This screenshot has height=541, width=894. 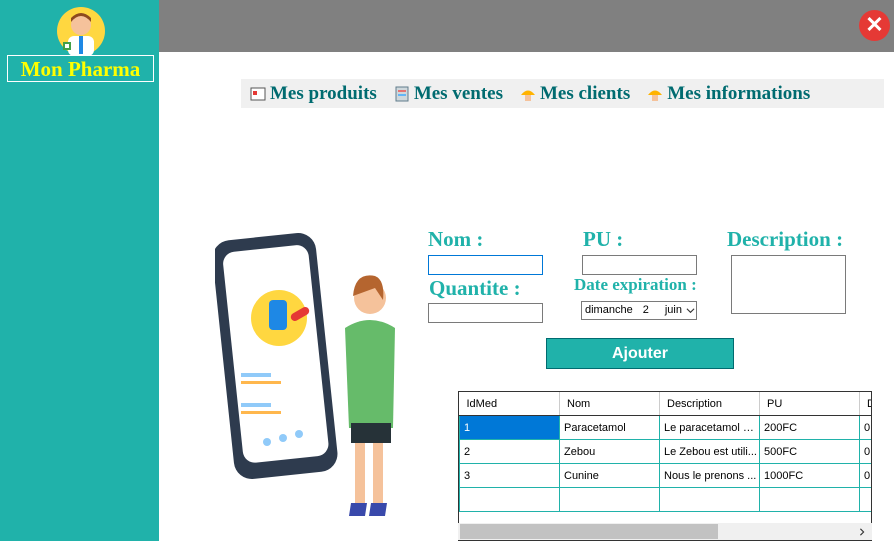 I want to click on menu-label: Mes clients, so click(x=585, y=93).